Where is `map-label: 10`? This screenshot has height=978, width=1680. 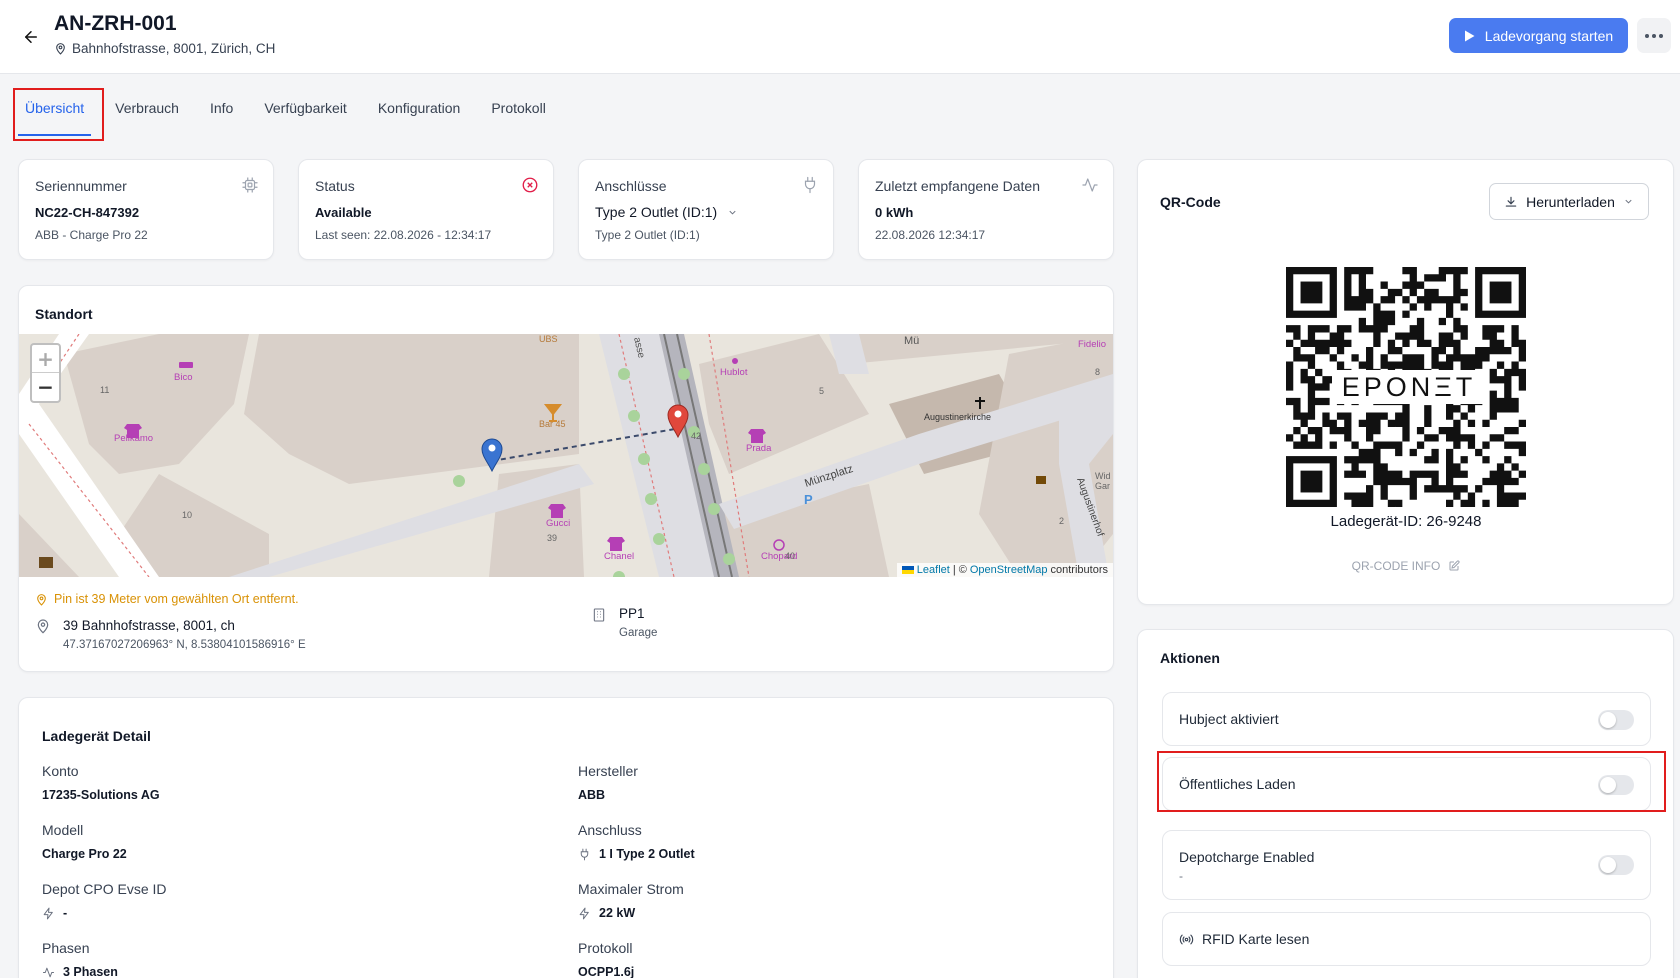 map-label: 10 is located at coordinates (187, 515).